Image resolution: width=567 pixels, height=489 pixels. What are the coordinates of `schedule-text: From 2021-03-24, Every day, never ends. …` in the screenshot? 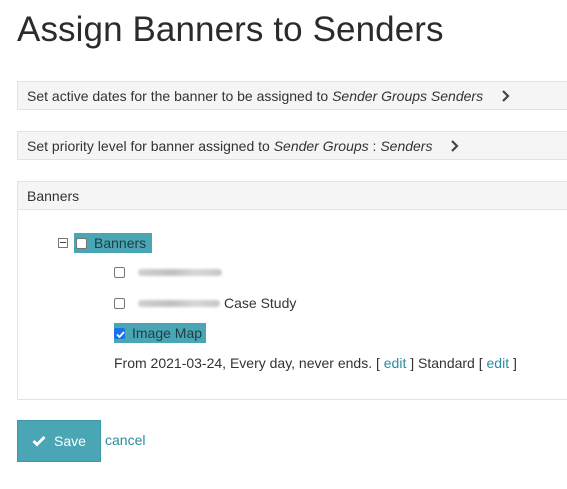 It's located at (247, 363).